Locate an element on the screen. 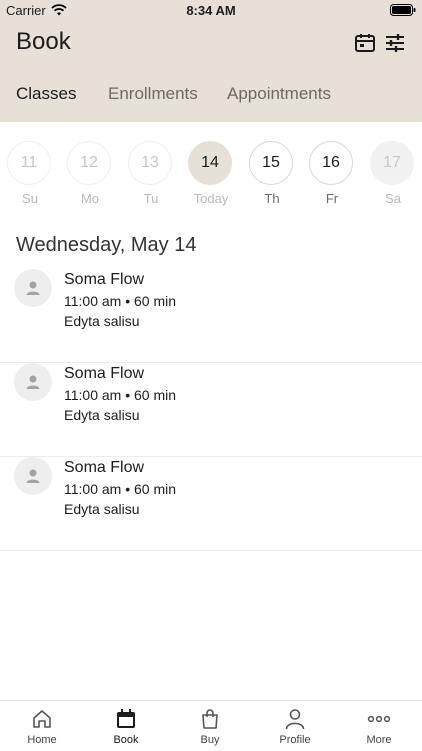  tabbar-label: More is located at coordinates (379, 740).